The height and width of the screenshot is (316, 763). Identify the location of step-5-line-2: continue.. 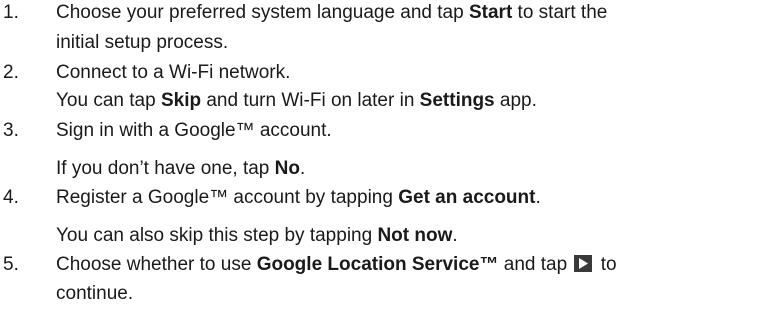
(95, 293).